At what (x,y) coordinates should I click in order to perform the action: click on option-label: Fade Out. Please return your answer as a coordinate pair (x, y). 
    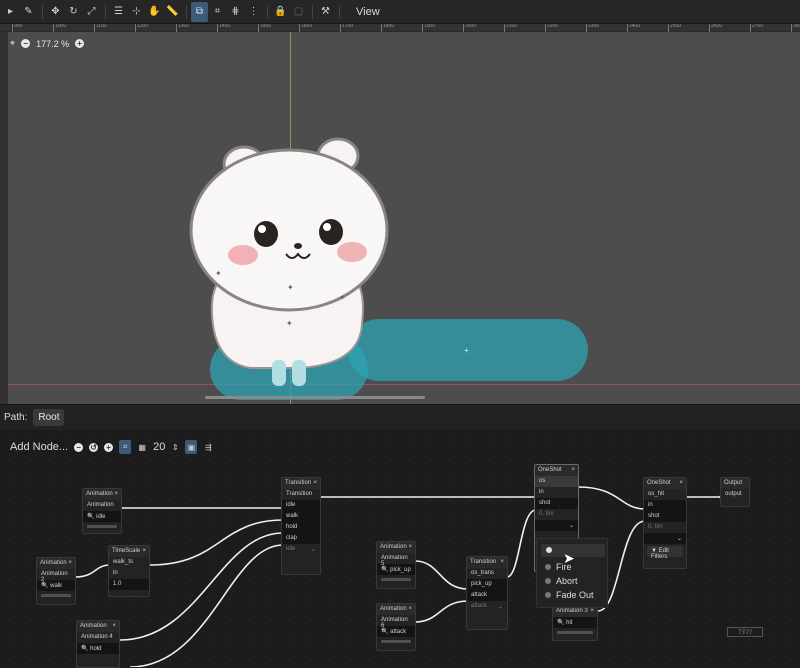
    Looking at the image, I should click on (575, 595).